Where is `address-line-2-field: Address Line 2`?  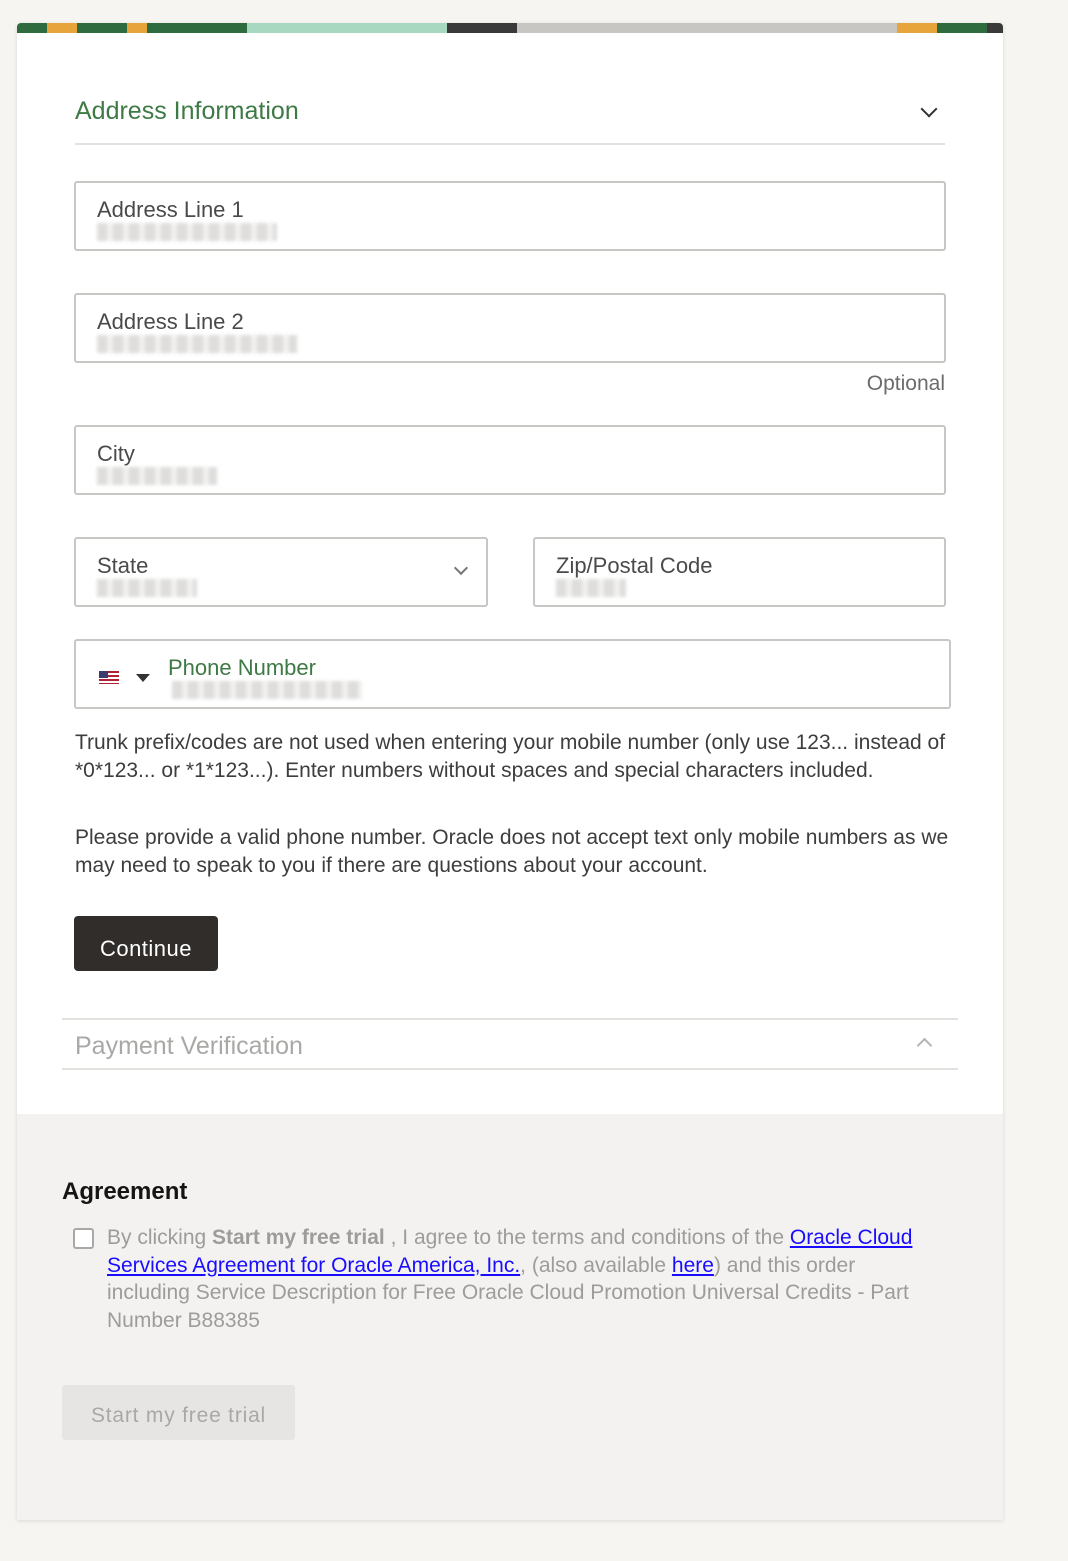 address-line-2-field: Address Line 2 is located at coordinates (510, 328).